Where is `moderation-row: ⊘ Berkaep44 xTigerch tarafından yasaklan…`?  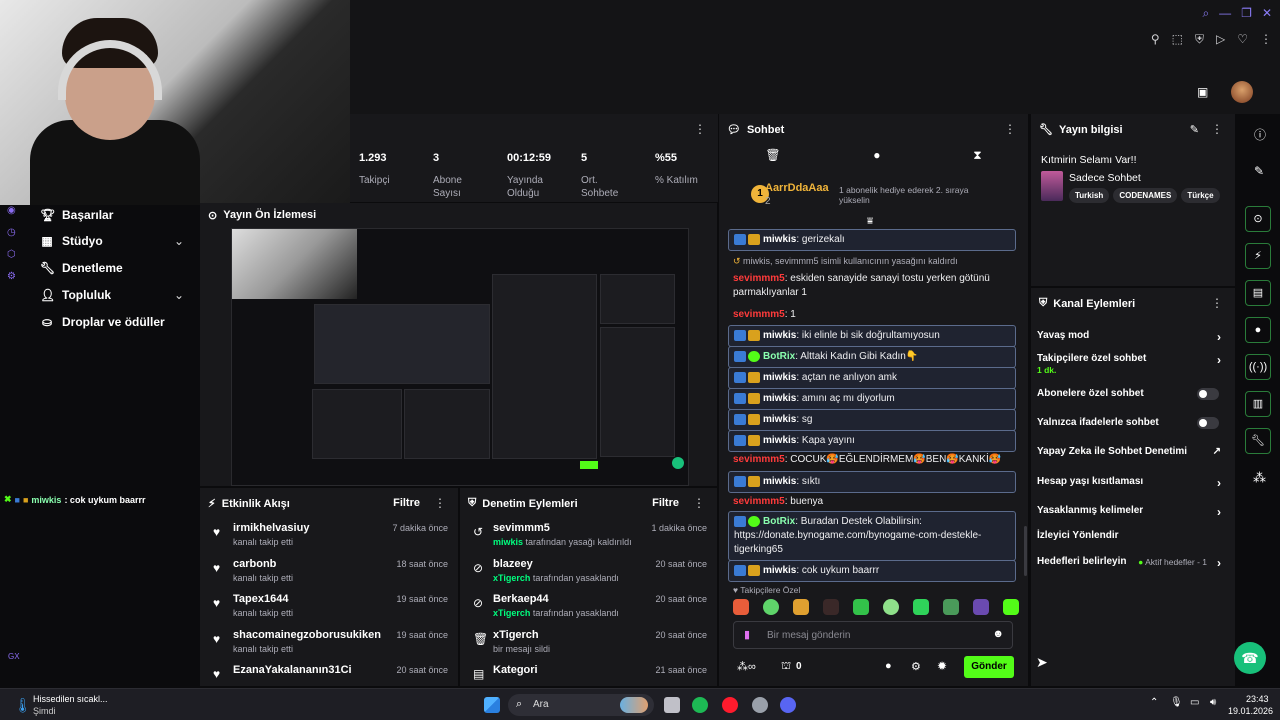 moderation-row: ⊘ Berkaep44 xTigerch tarafından yasaklan… is located at coordinates (588, 611).